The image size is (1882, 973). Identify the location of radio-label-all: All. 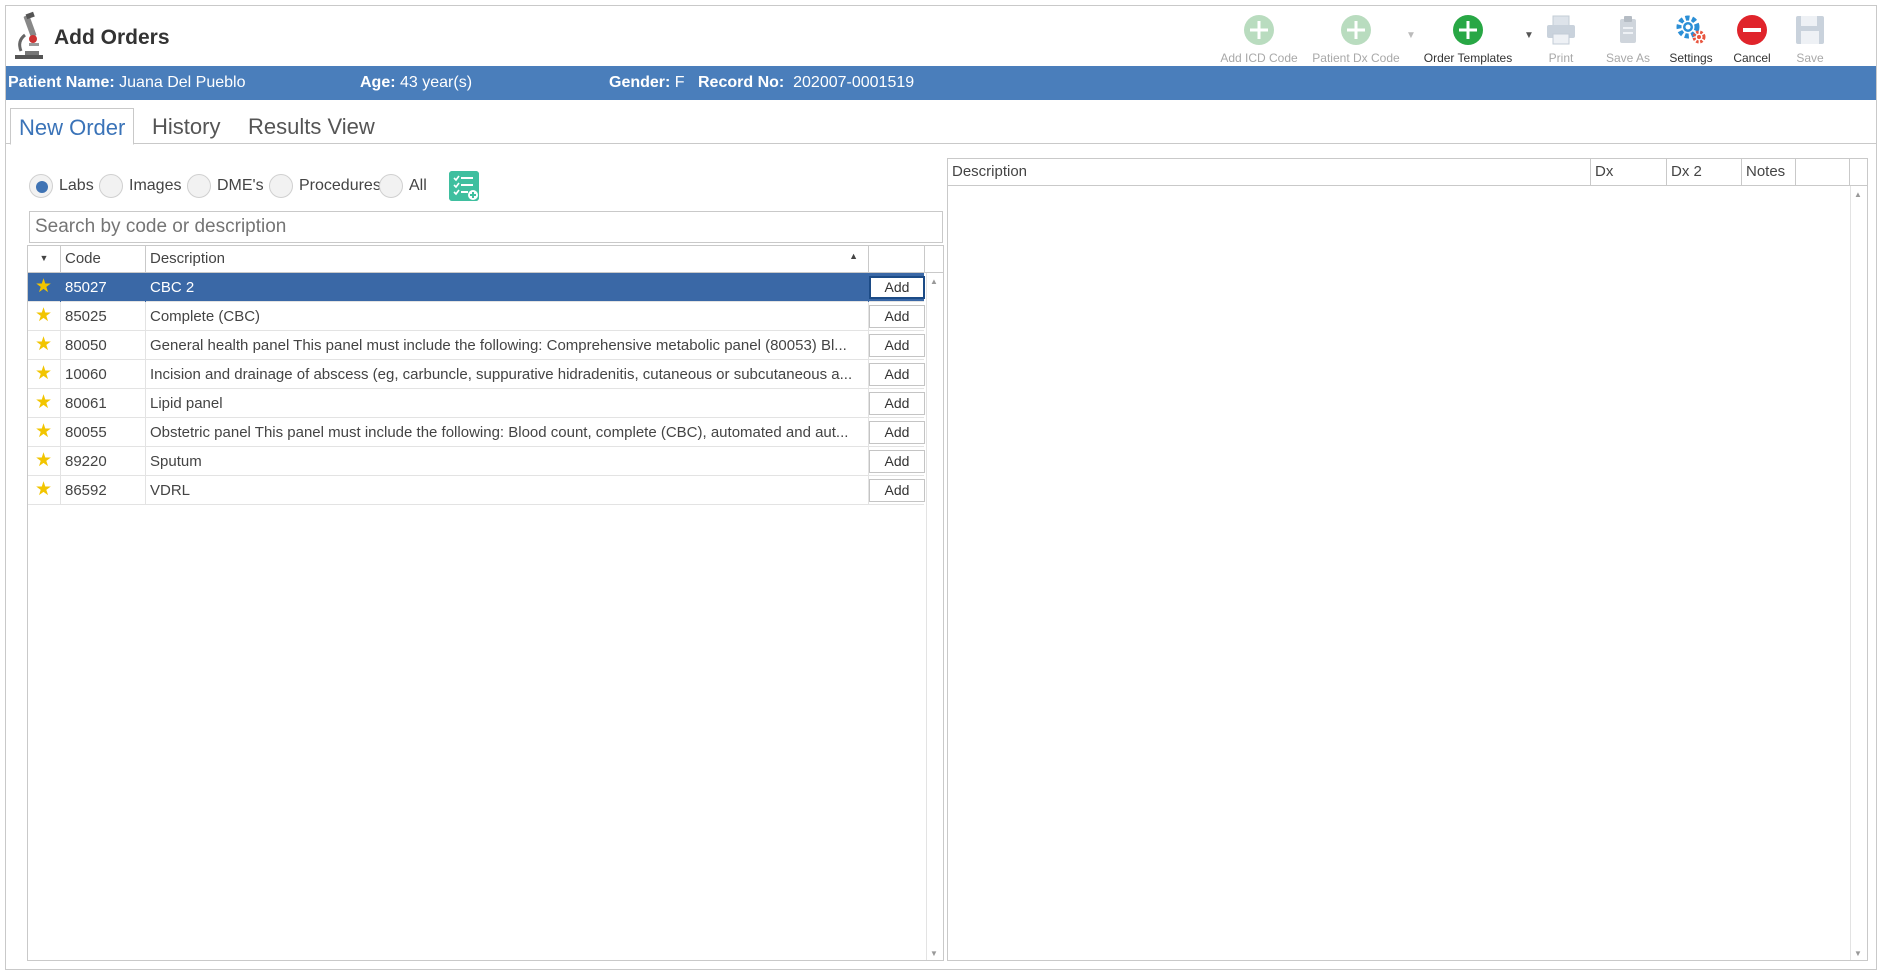
(418, 186).